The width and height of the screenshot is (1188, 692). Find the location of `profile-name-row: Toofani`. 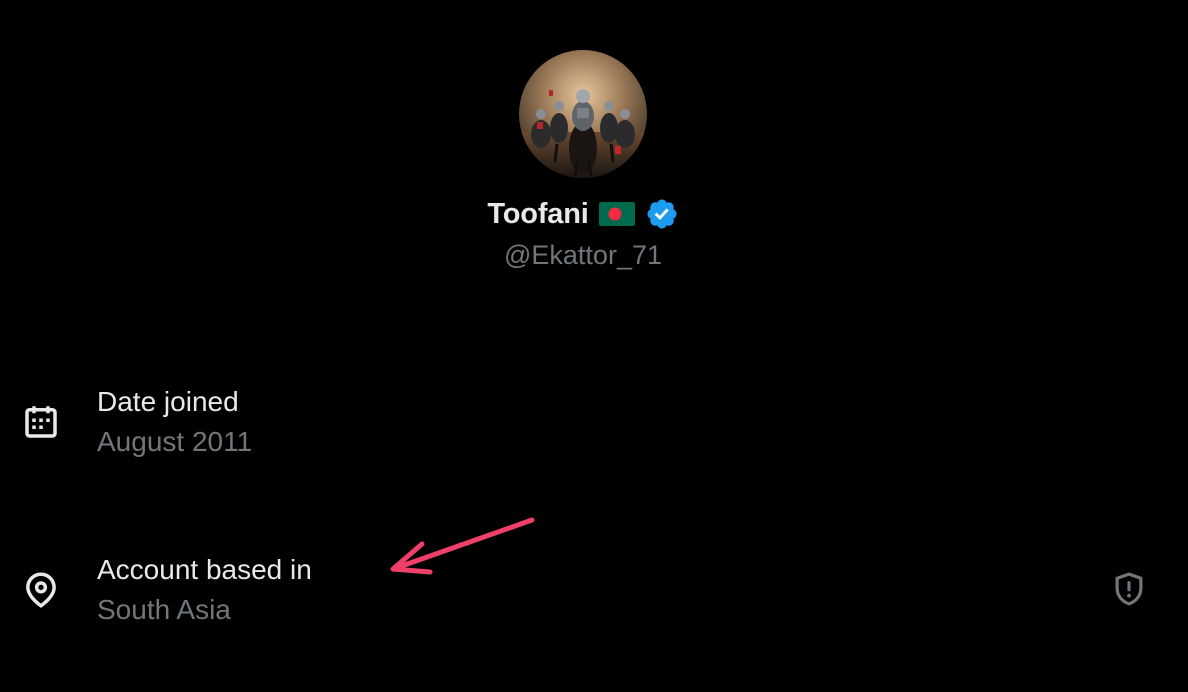

profile-name-row: Toofani is located at coordinates (583, 214).